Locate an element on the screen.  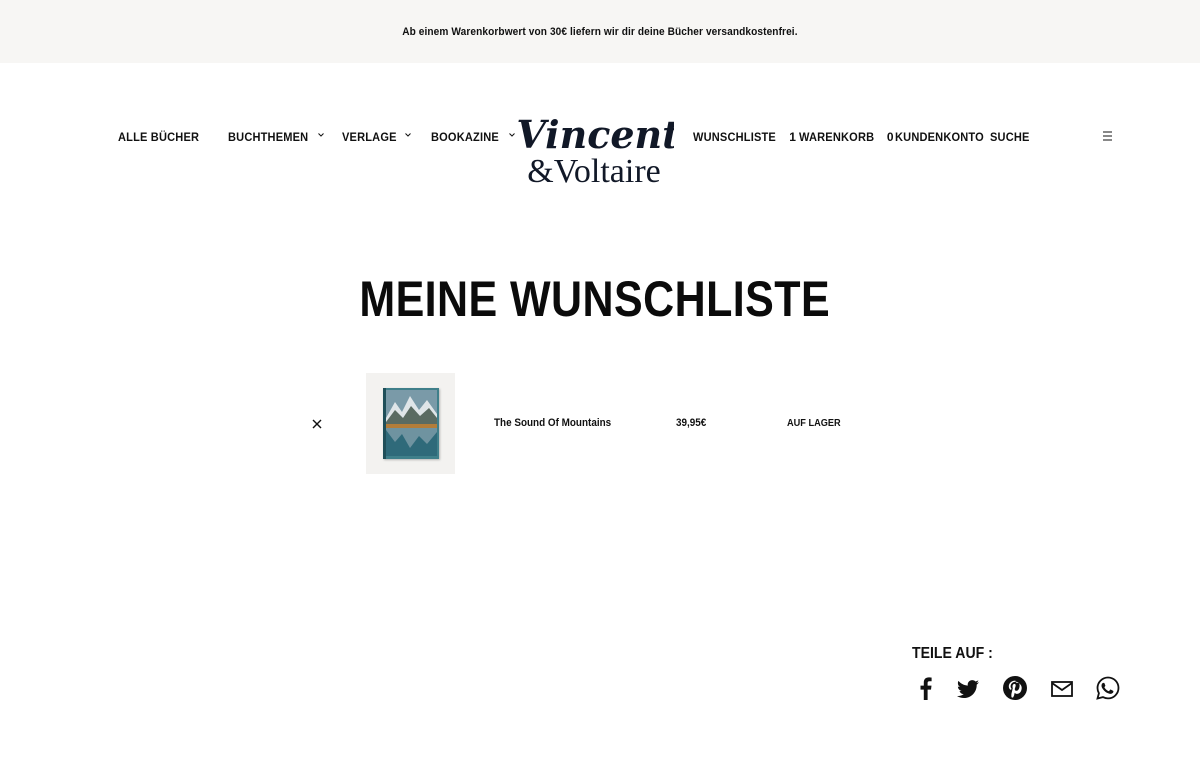
twitter-icon is located at coordinates (968, 688).